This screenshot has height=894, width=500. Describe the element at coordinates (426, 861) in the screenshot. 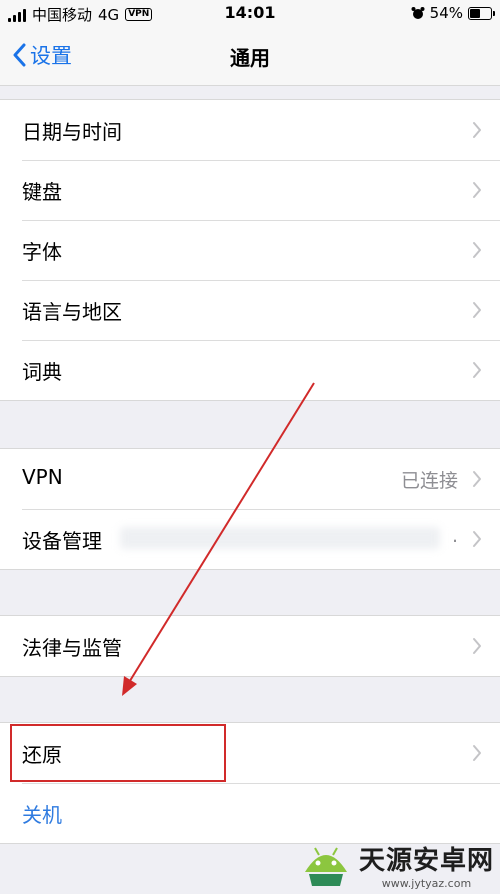

I see `watermark-brand: 天源安卓网` at that location.